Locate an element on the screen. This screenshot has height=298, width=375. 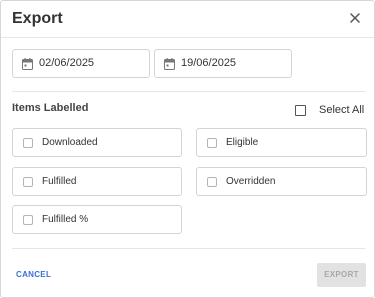
cancel-button: CANCEL is located at coordinates (33, 274).